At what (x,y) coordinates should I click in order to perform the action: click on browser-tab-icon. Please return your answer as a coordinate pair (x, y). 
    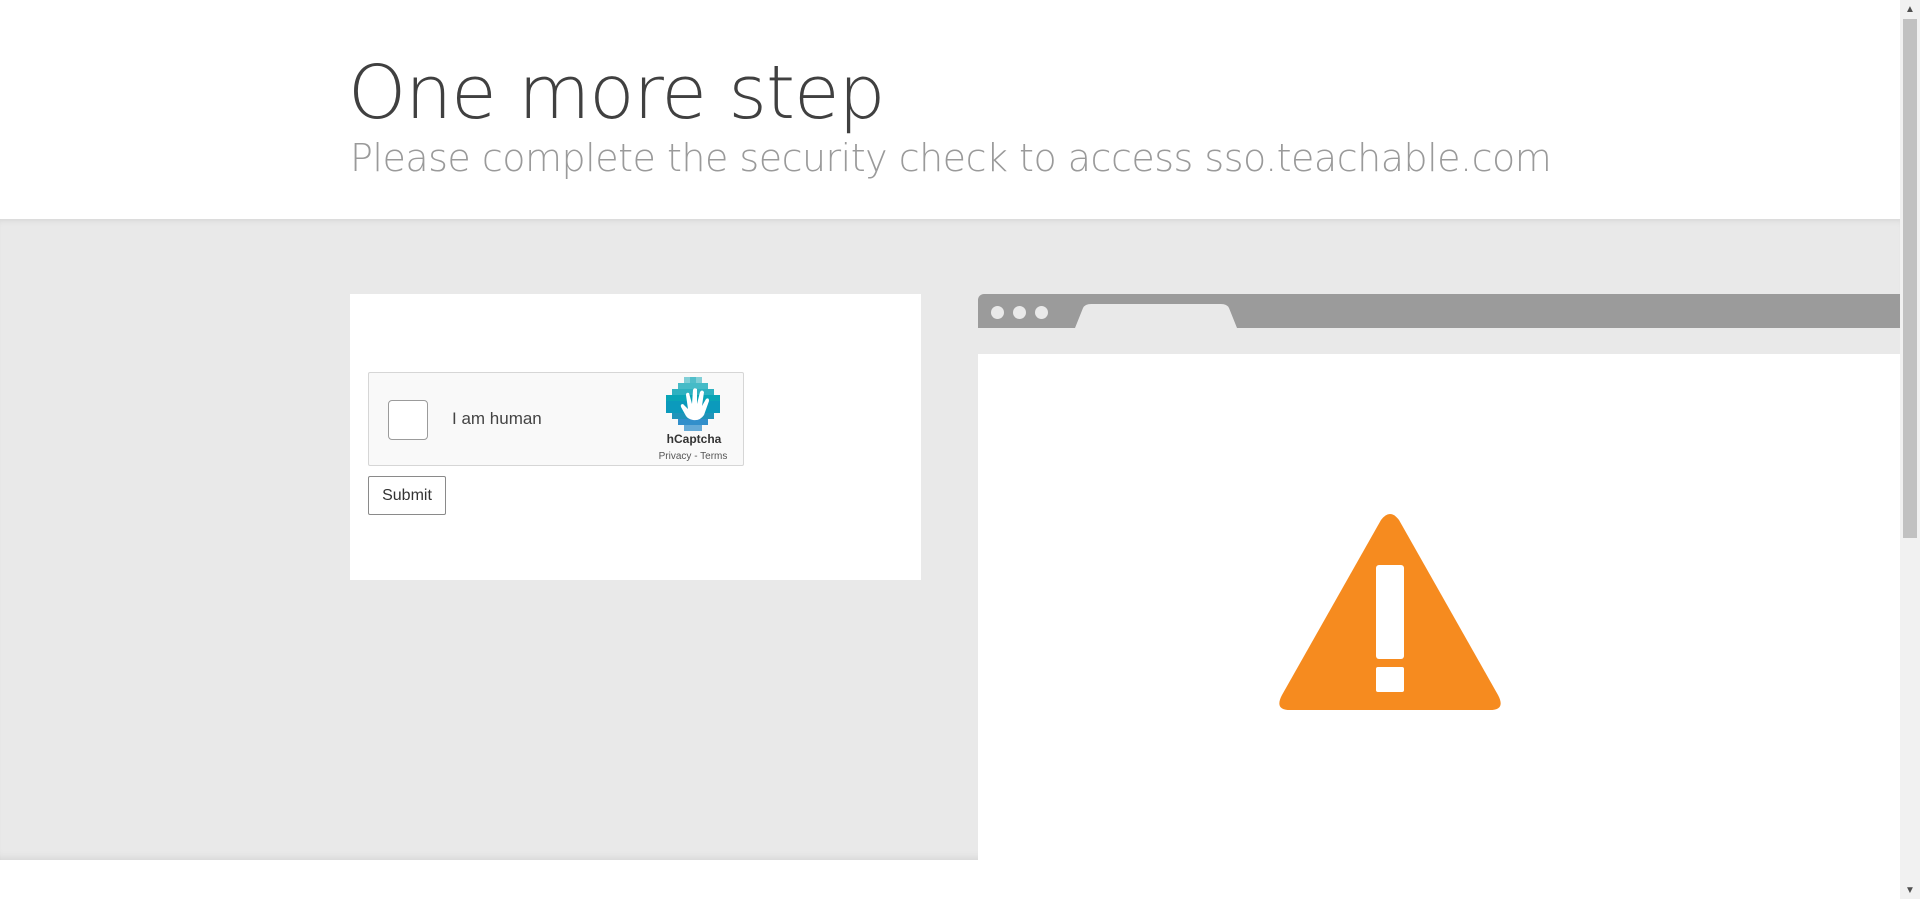
    Looking at the image, I should click on (1156, 316).